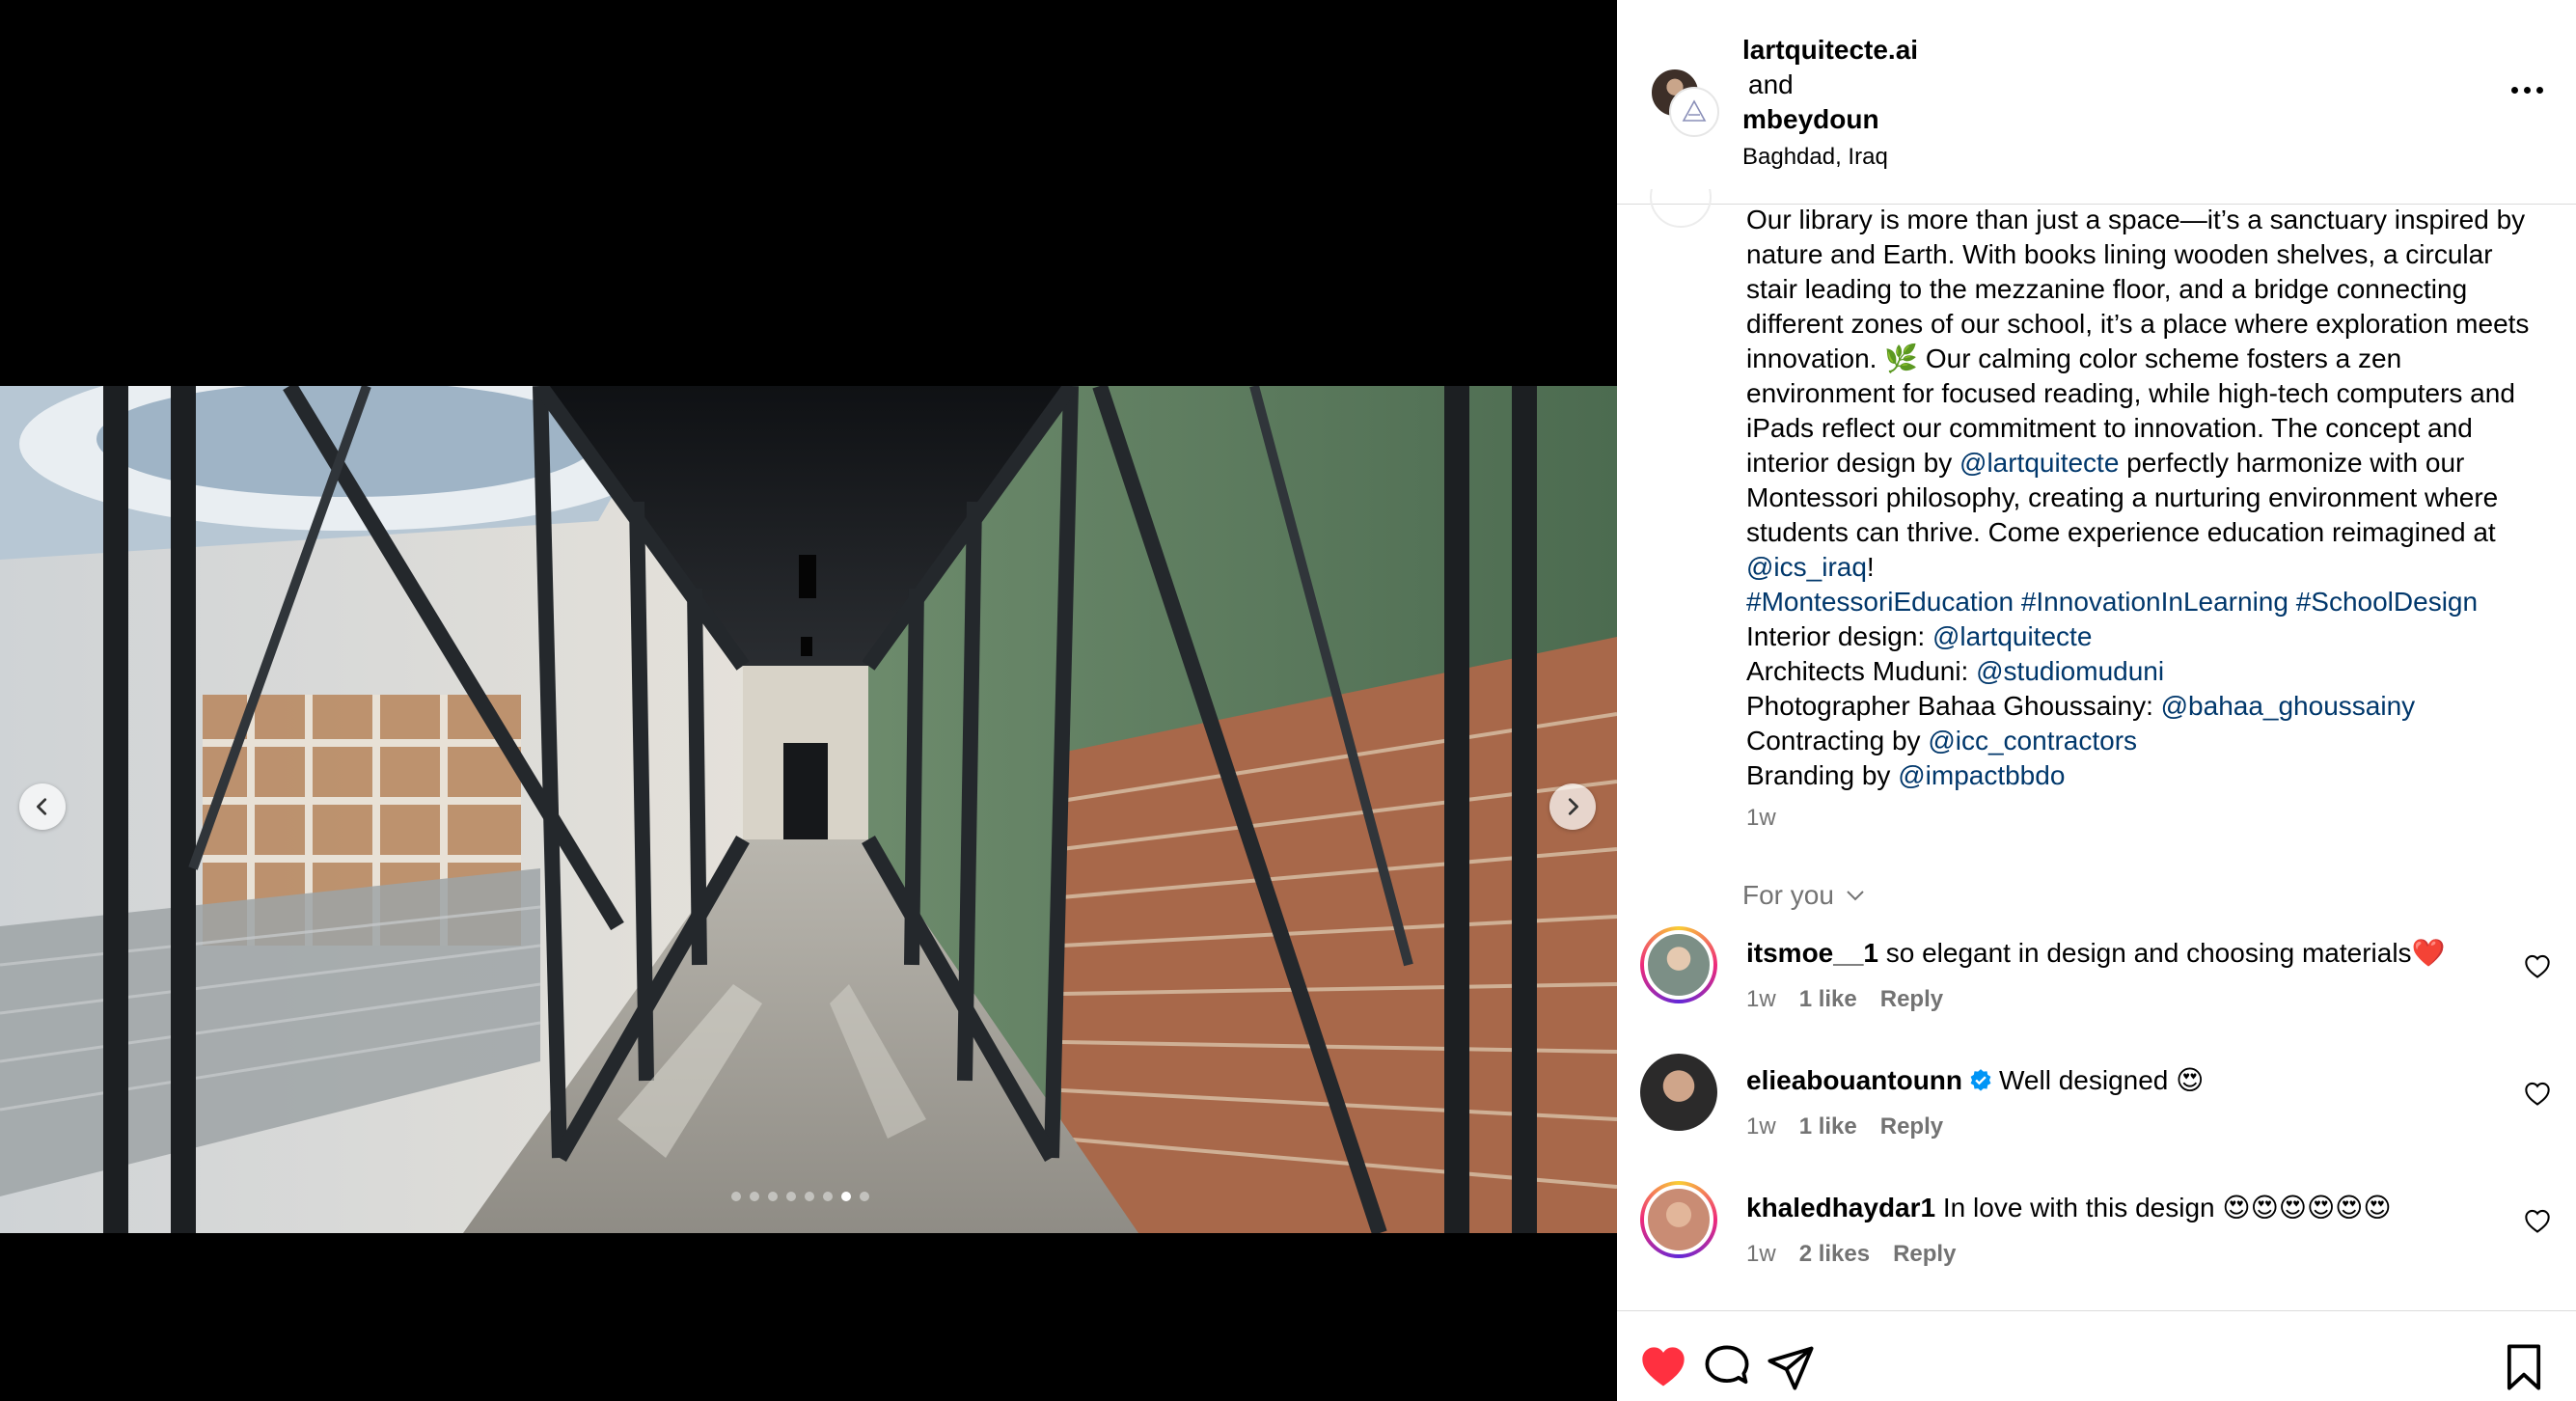  Describe the element at coordinates (1871, 567) in the screenshot. I see `caption-text: !` at that location.